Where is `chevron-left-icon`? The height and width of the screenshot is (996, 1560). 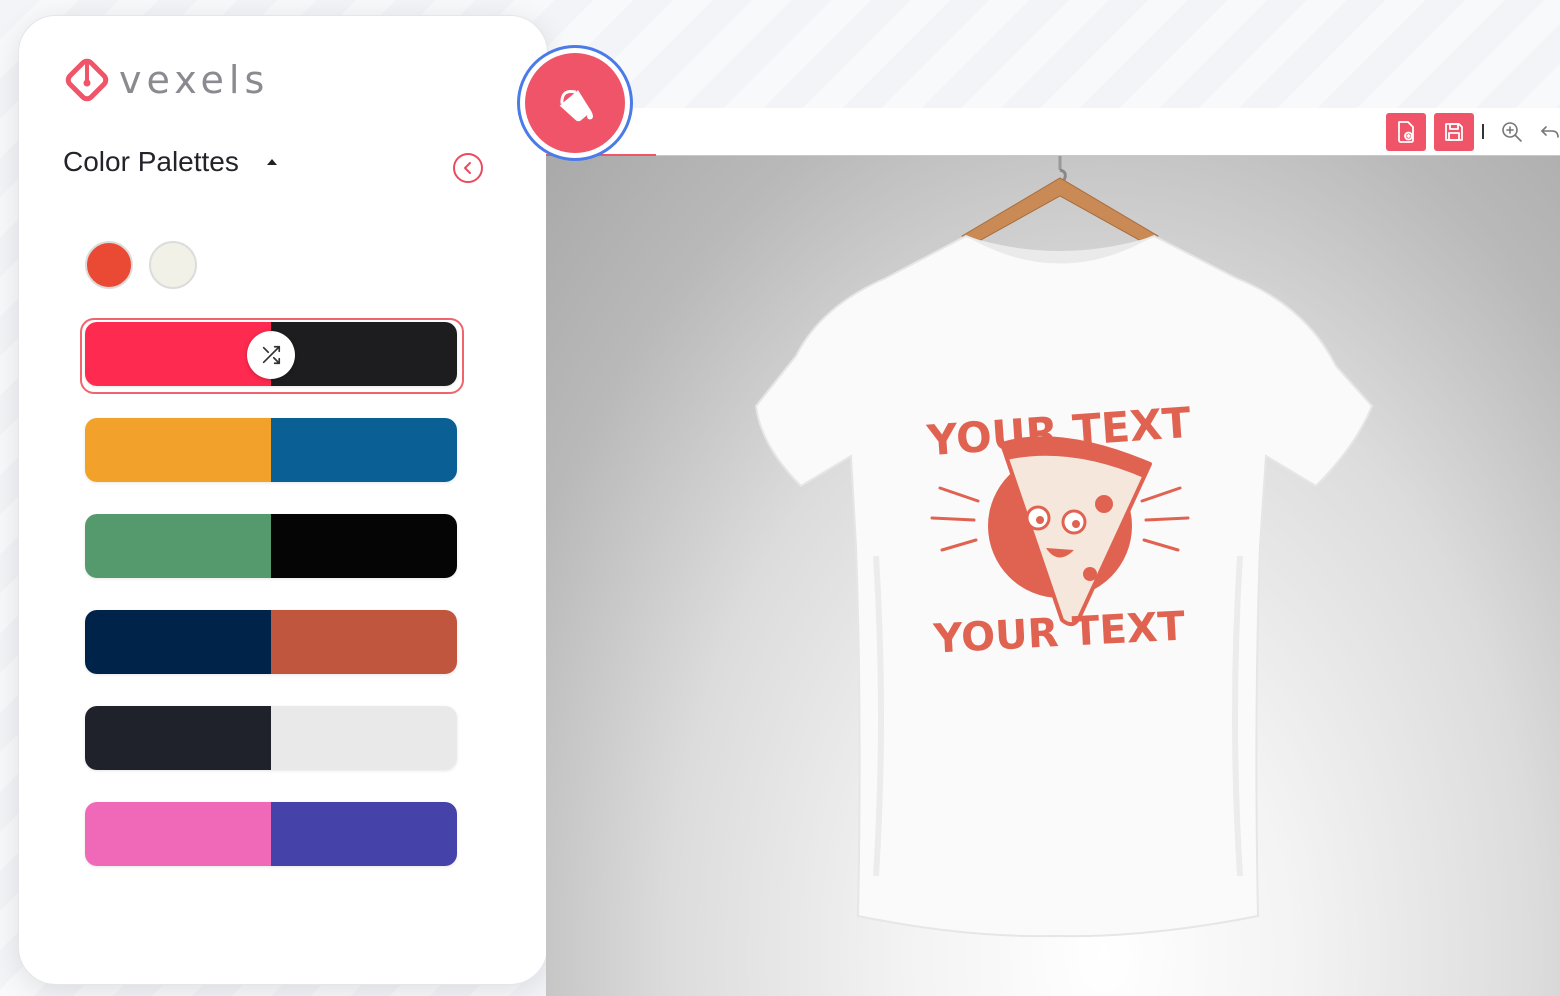 chevron-left-icon is located at coordinates (467, 168).